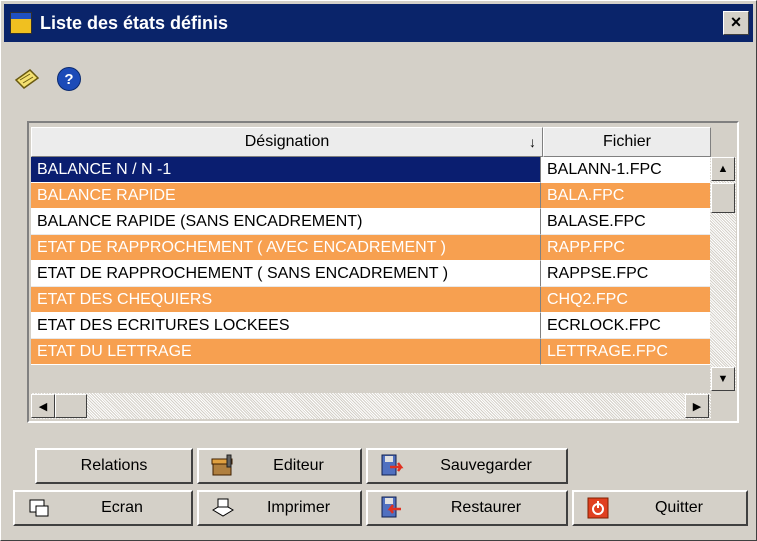 Image resolution: width=757 pixels, height=541 pixels. I want to click on column-header-fichier: Fichier, so click(627, 142).